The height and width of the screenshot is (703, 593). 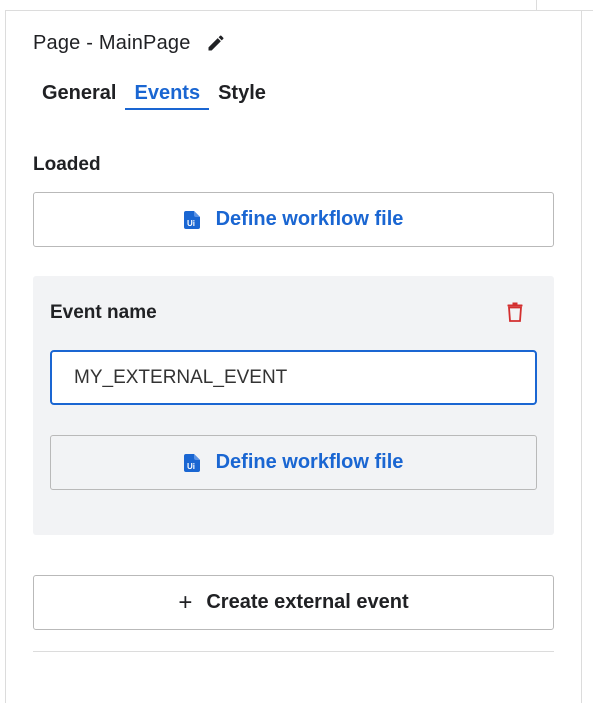 What do you see at coordinates (309, 219) in the screenshot?
I see `loaded-define-workflow-label: Define workflow file` at bounding box center [309, 219].